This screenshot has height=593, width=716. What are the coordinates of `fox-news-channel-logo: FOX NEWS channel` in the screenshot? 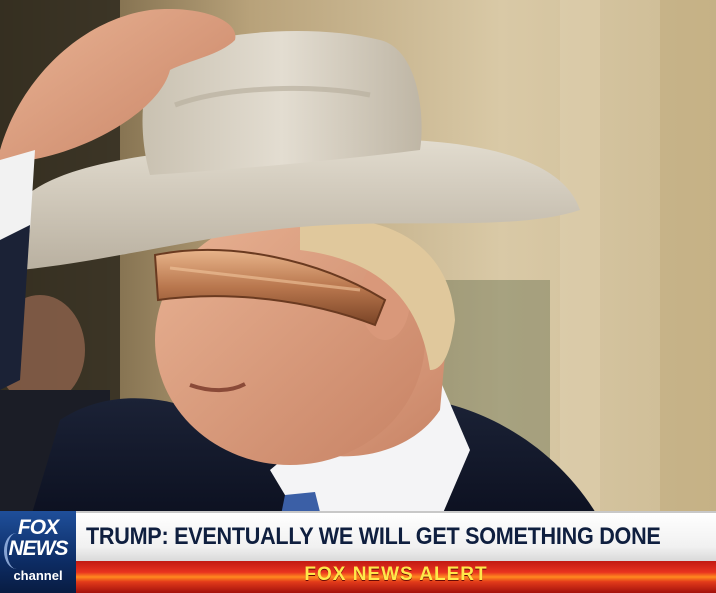 It's located at (39, 552).